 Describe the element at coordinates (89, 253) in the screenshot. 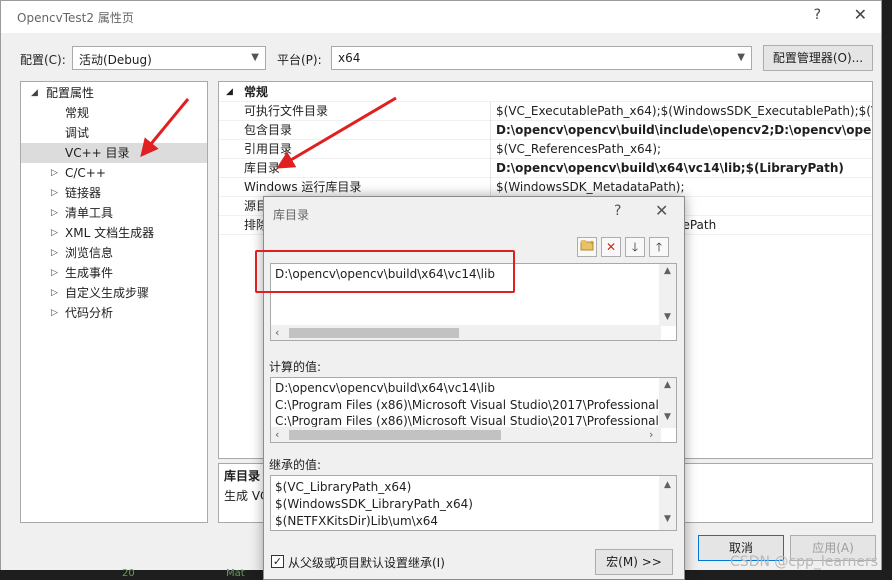

I see `tree-item-label: 浏览信息` at that location.